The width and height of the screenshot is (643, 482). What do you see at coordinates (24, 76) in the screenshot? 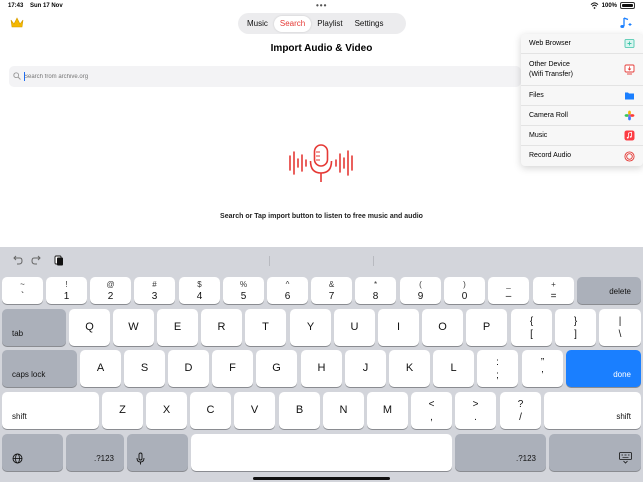
I see `text-caret` at bounding box center [24, 76].